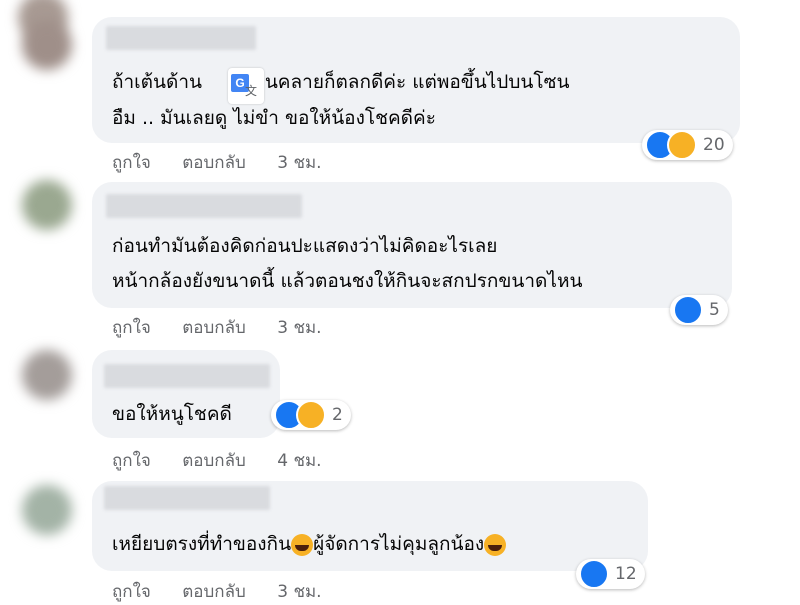 Image resolution: width=800 pixels, height=605 pixels. What do you see at coordinates (274, 118) in the screenshot?
I see `comment-text: อืม .. มันเลยดู ไม่ขำ ขอให้น้องโชคดีค่ะ` at bounding box center [274, 118].